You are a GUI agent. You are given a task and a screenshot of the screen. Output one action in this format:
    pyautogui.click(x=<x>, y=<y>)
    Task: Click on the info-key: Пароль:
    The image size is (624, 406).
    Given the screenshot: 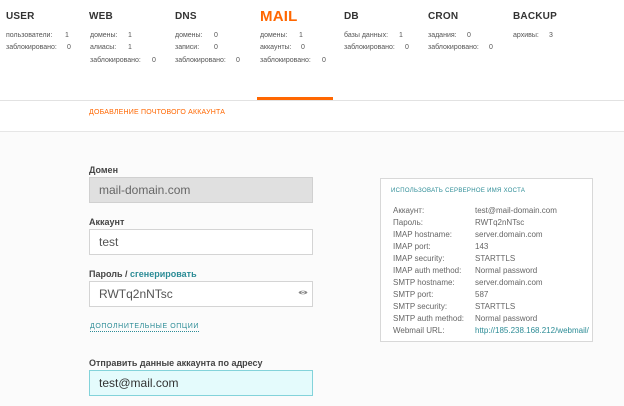 What is the action you would take?
    pyautogui.click(x=408, y=222)
    